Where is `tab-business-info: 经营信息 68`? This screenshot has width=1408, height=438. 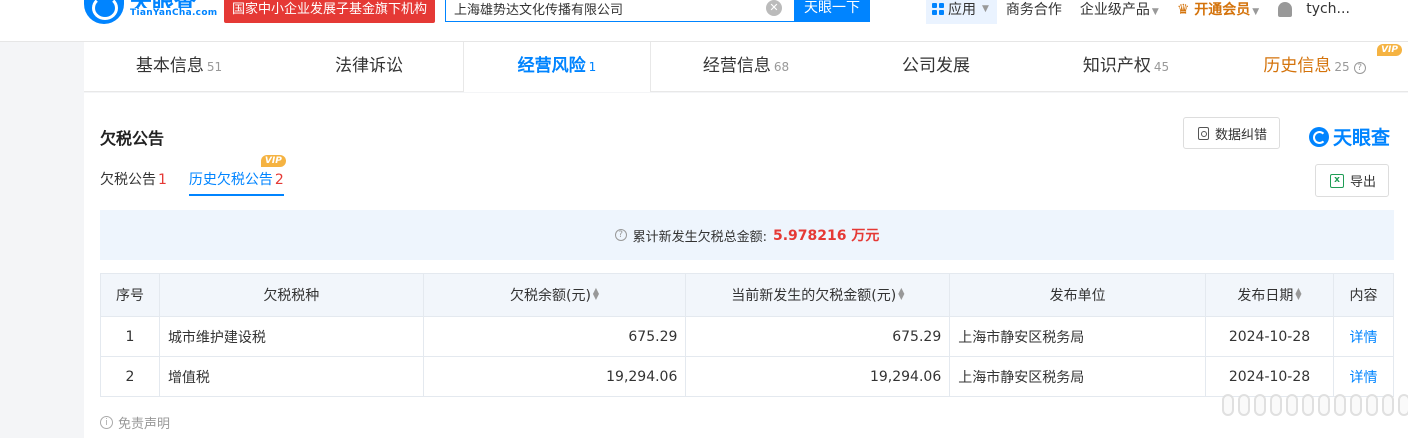
tab-business-info: 经营信息 68 is located at coordinates (746, 67).